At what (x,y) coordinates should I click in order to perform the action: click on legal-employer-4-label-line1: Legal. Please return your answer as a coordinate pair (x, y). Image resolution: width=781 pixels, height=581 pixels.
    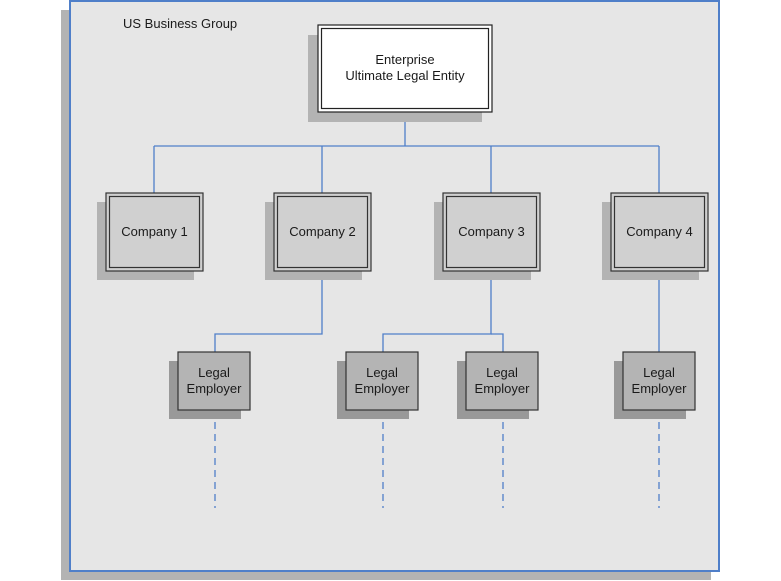
    Looking at the image, I should click on (659, 372).